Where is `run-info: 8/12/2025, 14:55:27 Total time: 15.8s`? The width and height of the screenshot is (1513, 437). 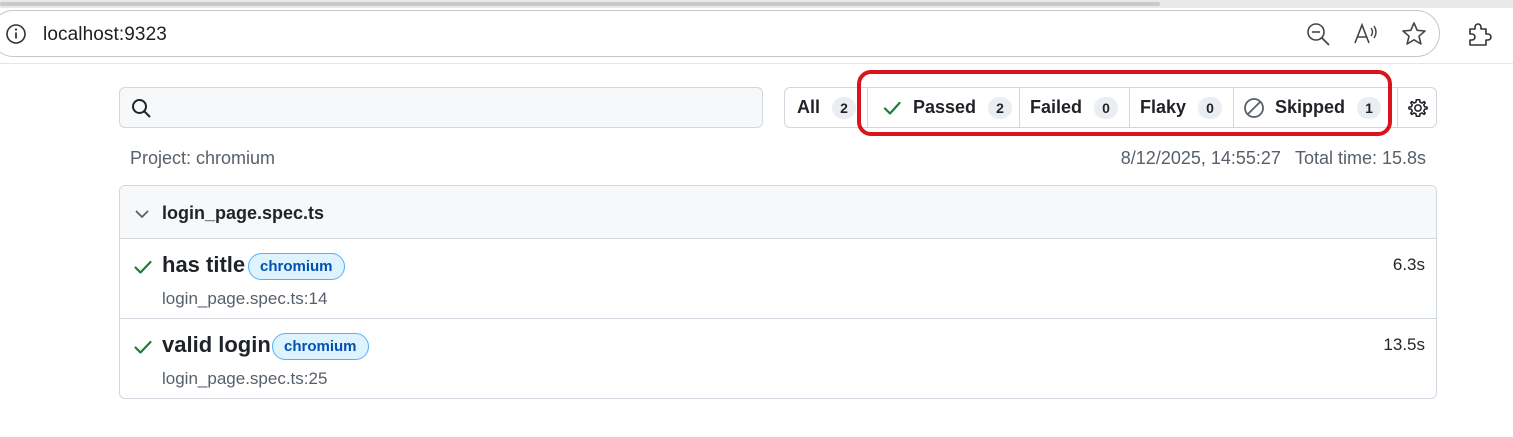
run-info: 8/12/2025, 14:55:27 Total time: 15.8s is located at coordinates (1273, 158).